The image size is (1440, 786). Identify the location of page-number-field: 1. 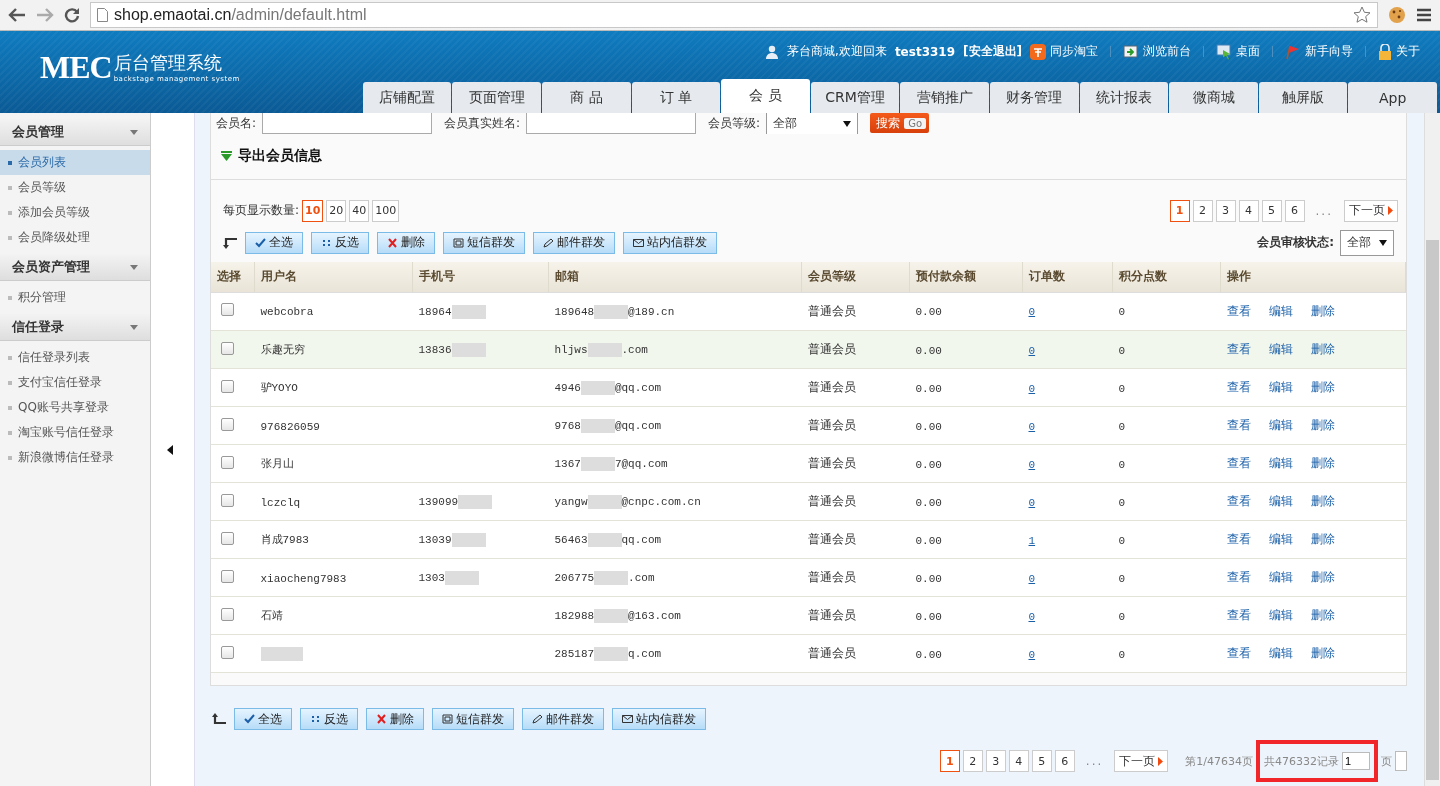
(1356, 761).